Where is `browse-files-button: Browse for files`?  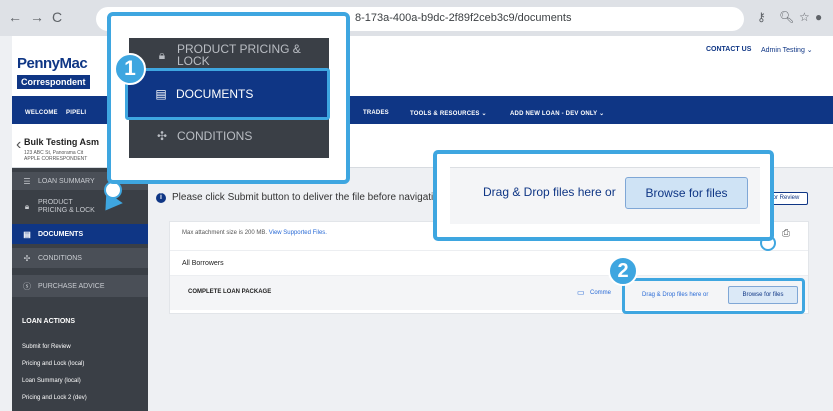
browse-files-button: Browse for files is located at coordinates (763, 295).